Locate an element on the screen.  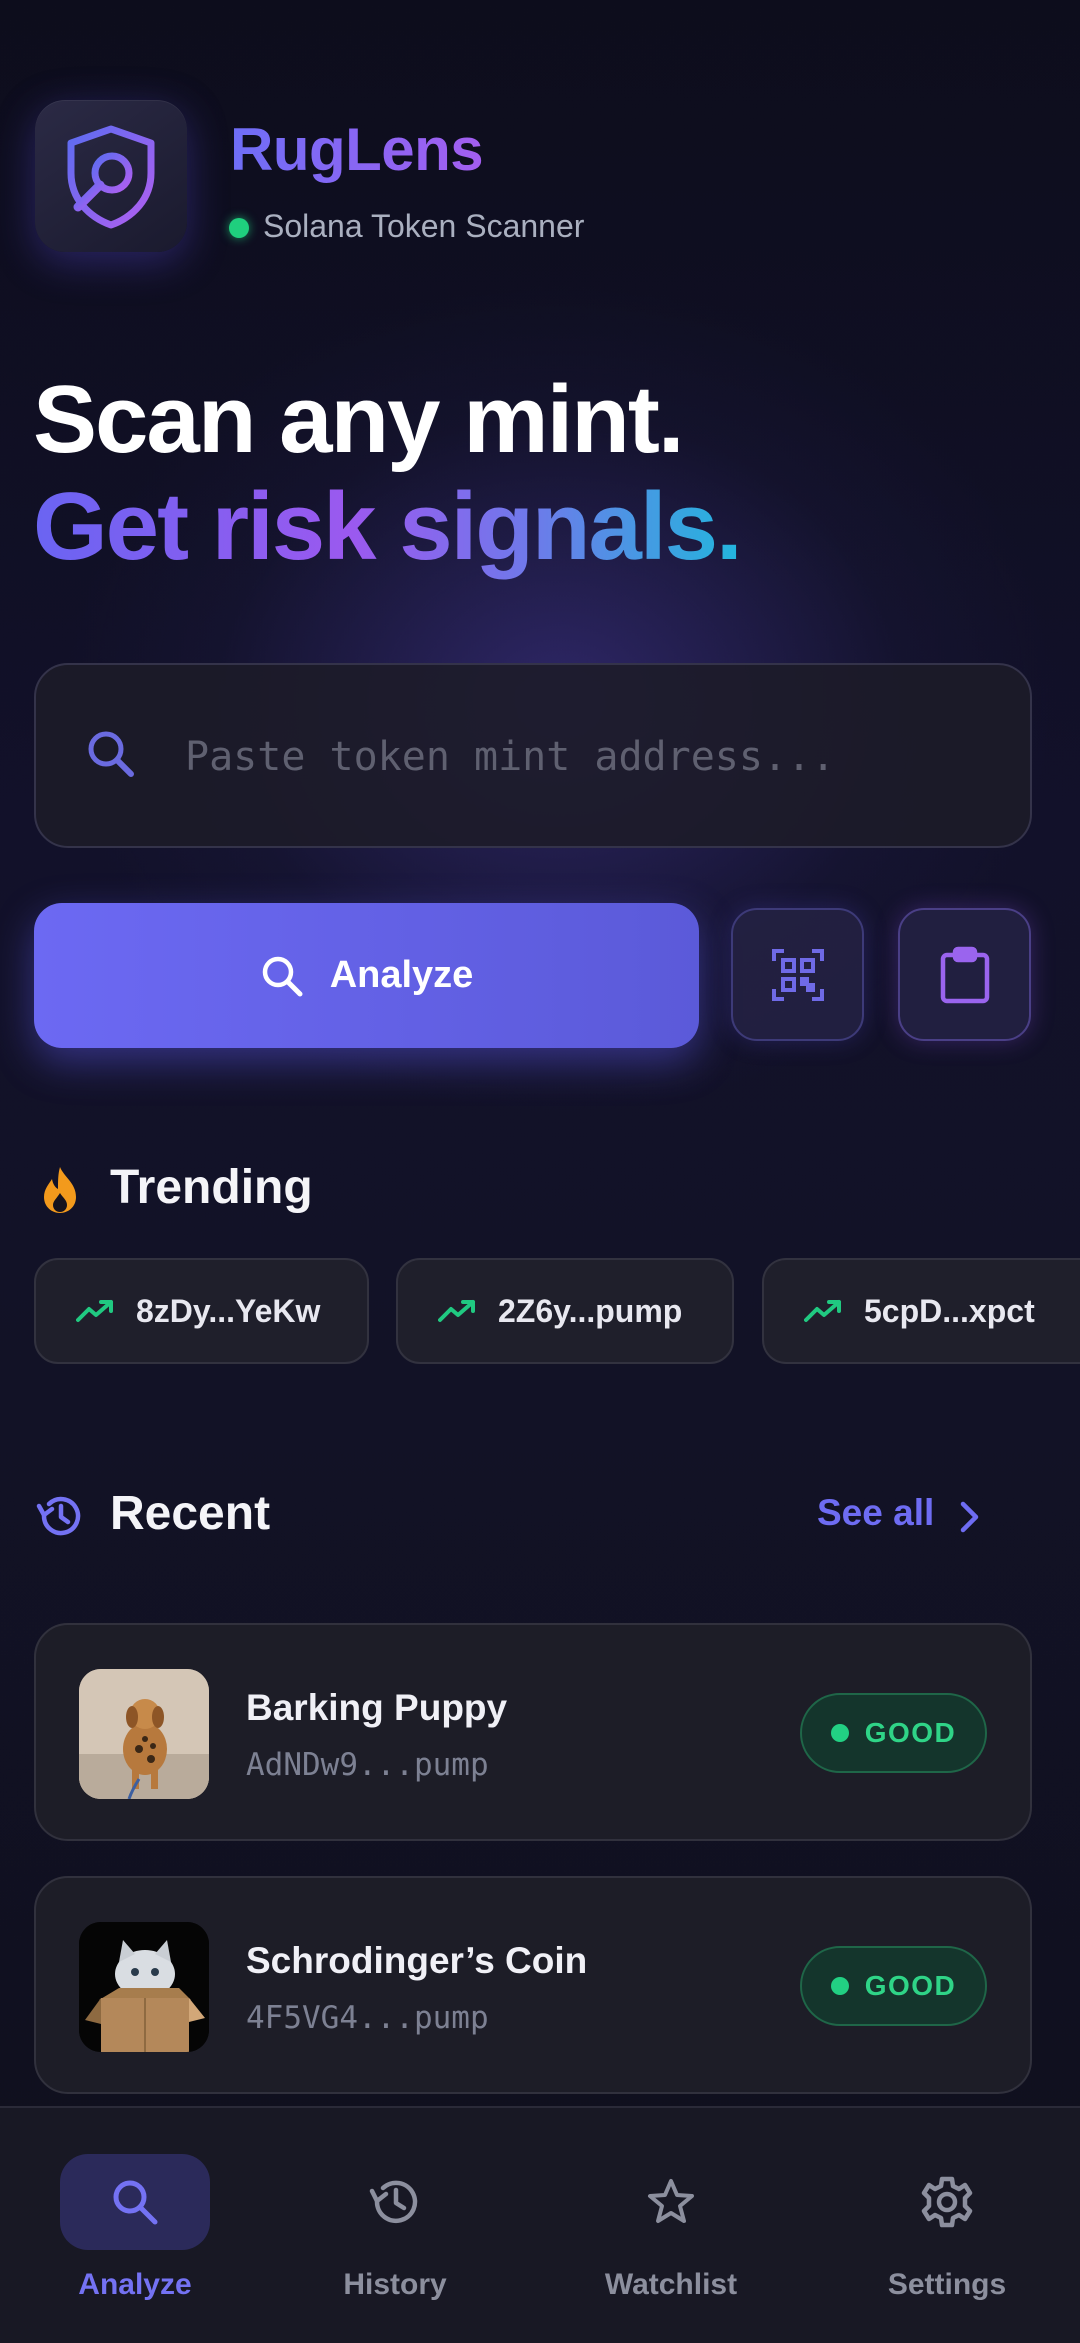
chevron-right-icon is located at coordinates (970, 1517).